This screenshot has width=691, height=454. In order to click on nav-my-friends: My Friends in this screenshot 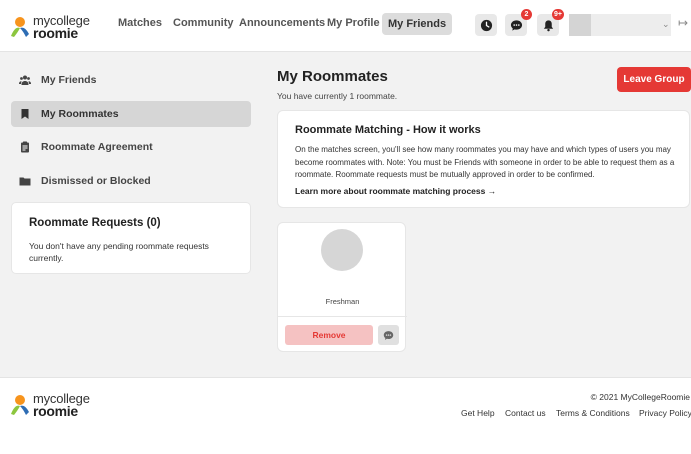, I will do `click(417, 24)`.